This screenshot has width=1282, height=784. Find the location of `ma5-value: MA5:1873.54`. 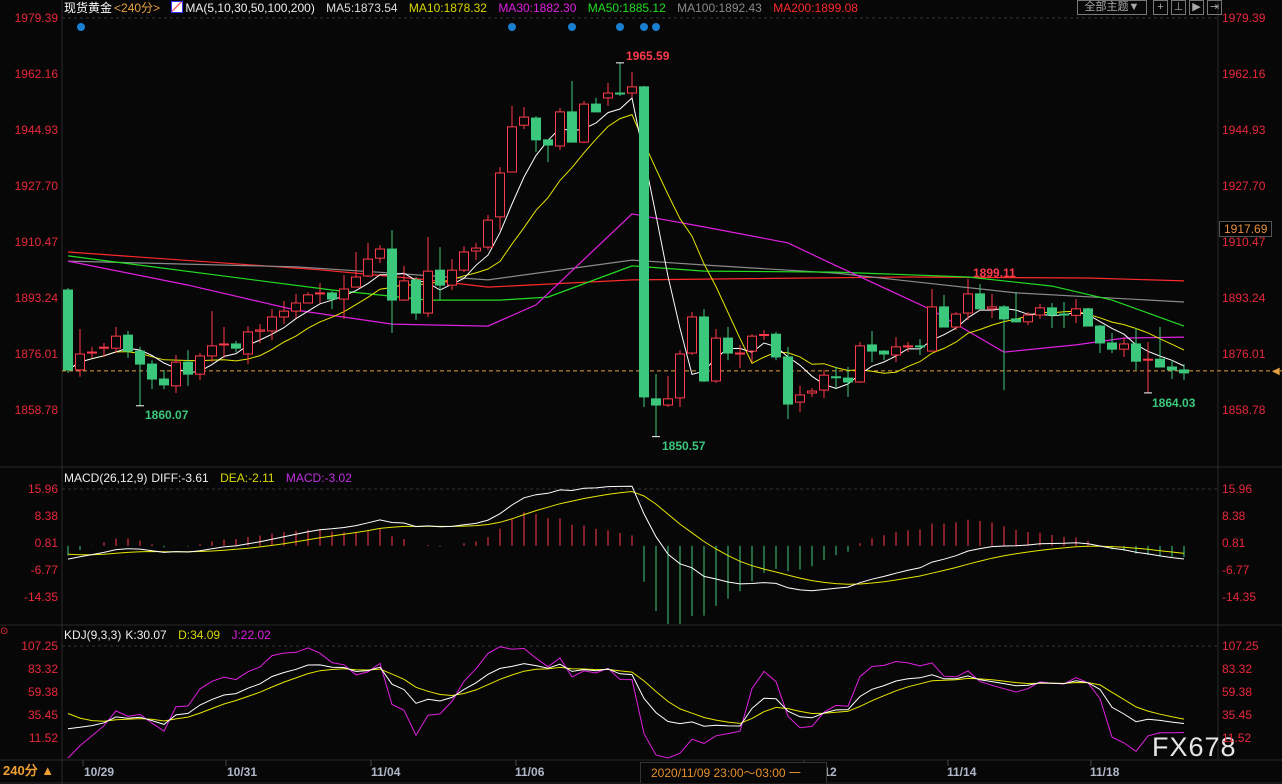

ma5-value: MA5:1873.54 is located at coordinates (362, 8).